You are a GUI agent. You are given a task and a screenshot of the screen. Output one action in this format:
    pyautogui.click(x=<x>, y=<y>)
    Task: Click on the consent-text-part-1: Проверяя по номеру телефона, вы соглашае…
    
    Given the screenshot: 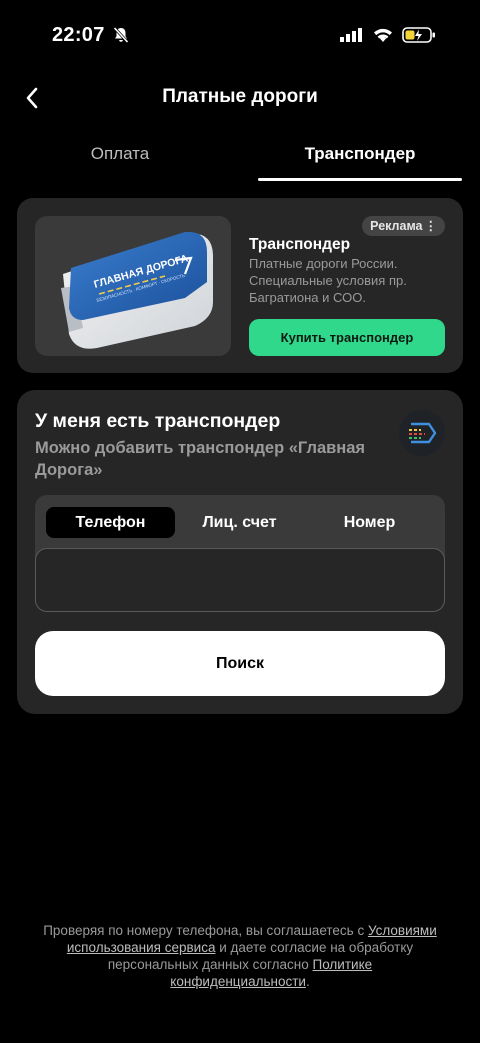 What is the action you would take?
    pyautogui.click(x=205, y=930)
    